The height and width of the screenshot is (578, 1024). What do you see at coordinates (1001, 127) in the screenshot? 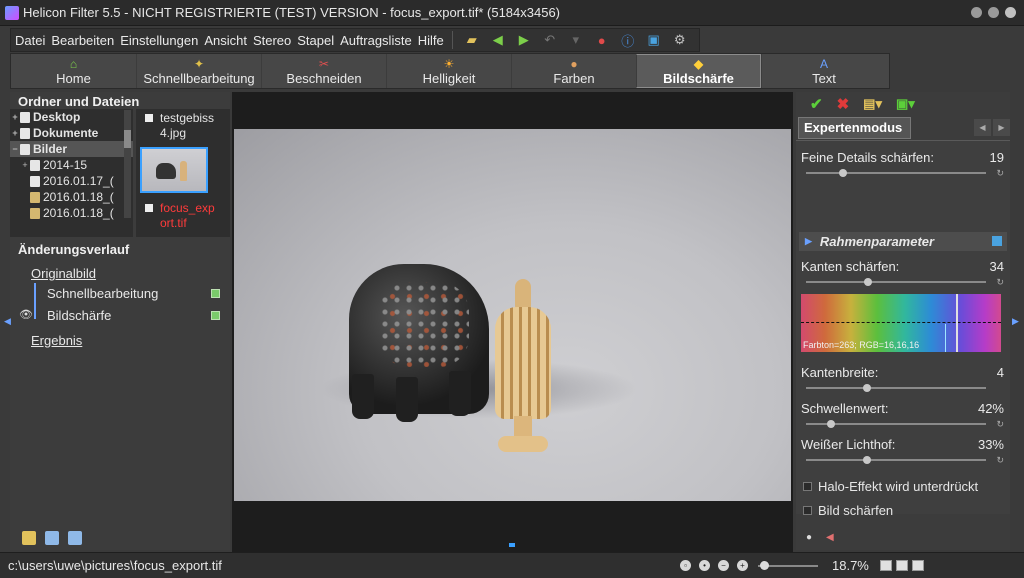
I see `scroll-right-icon: ▶` at bounding box center [1001, 127].